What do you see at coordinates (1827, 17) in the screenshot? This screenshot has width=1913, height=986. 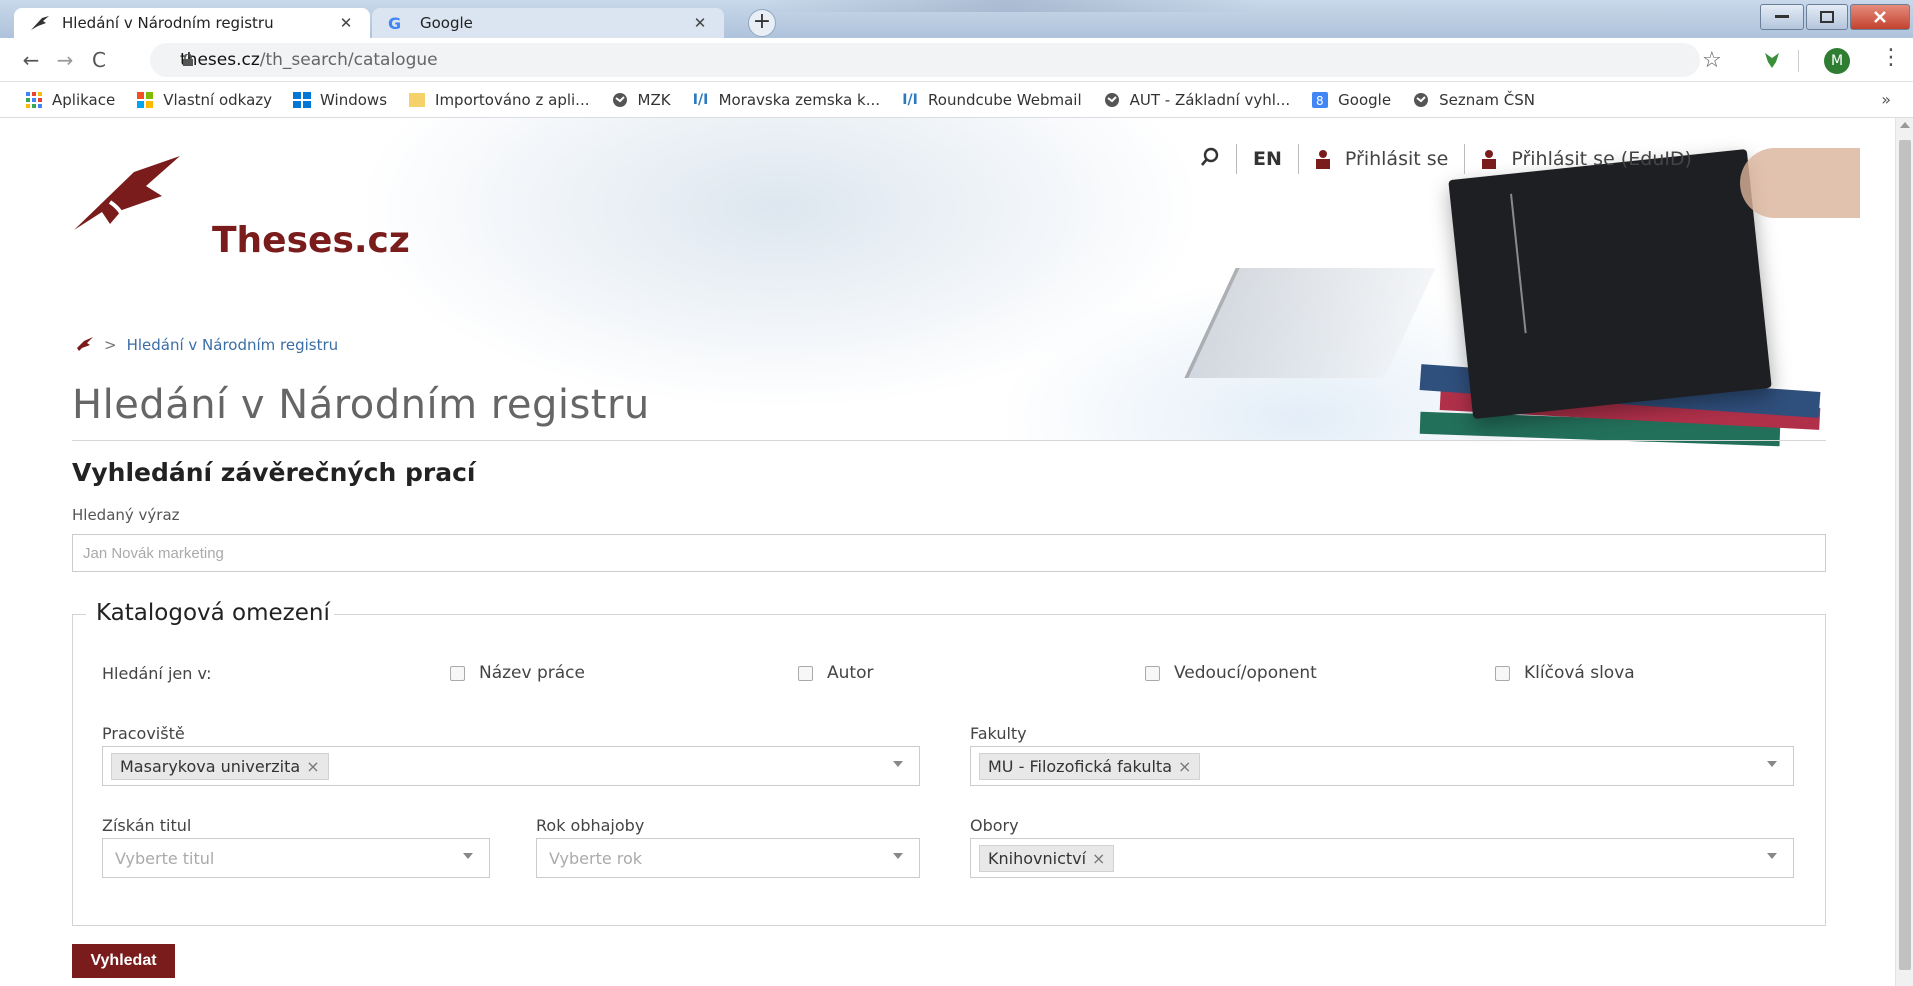 I see `maximize-button` at bounding box center [1827, 17].